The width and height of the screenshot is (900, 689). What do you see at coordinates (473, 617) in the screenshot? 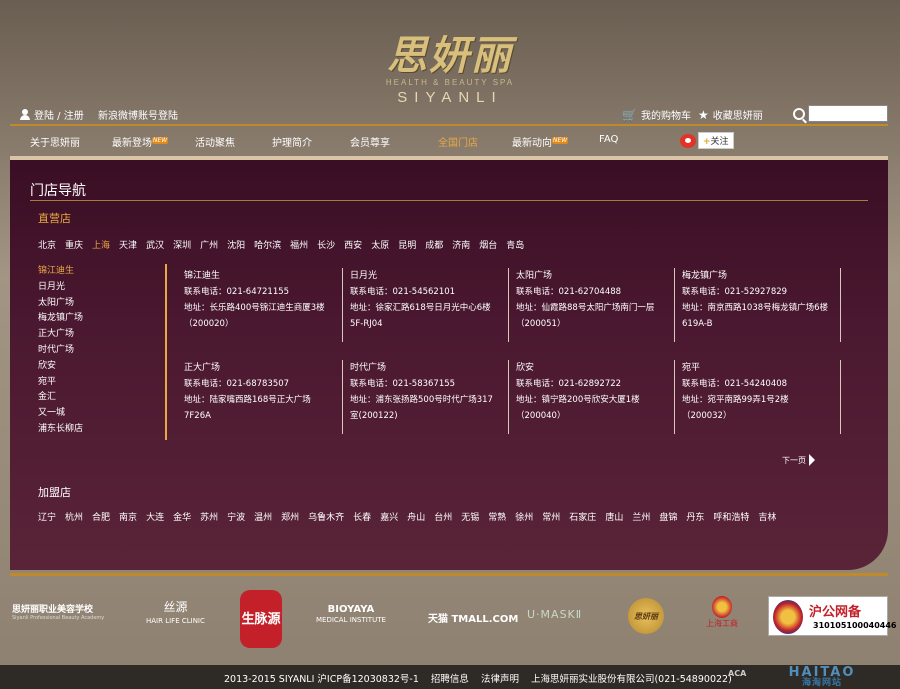
I see `partner-tmall-logo: 天猫 TMALL.COM` at bounding box center [473, 617].